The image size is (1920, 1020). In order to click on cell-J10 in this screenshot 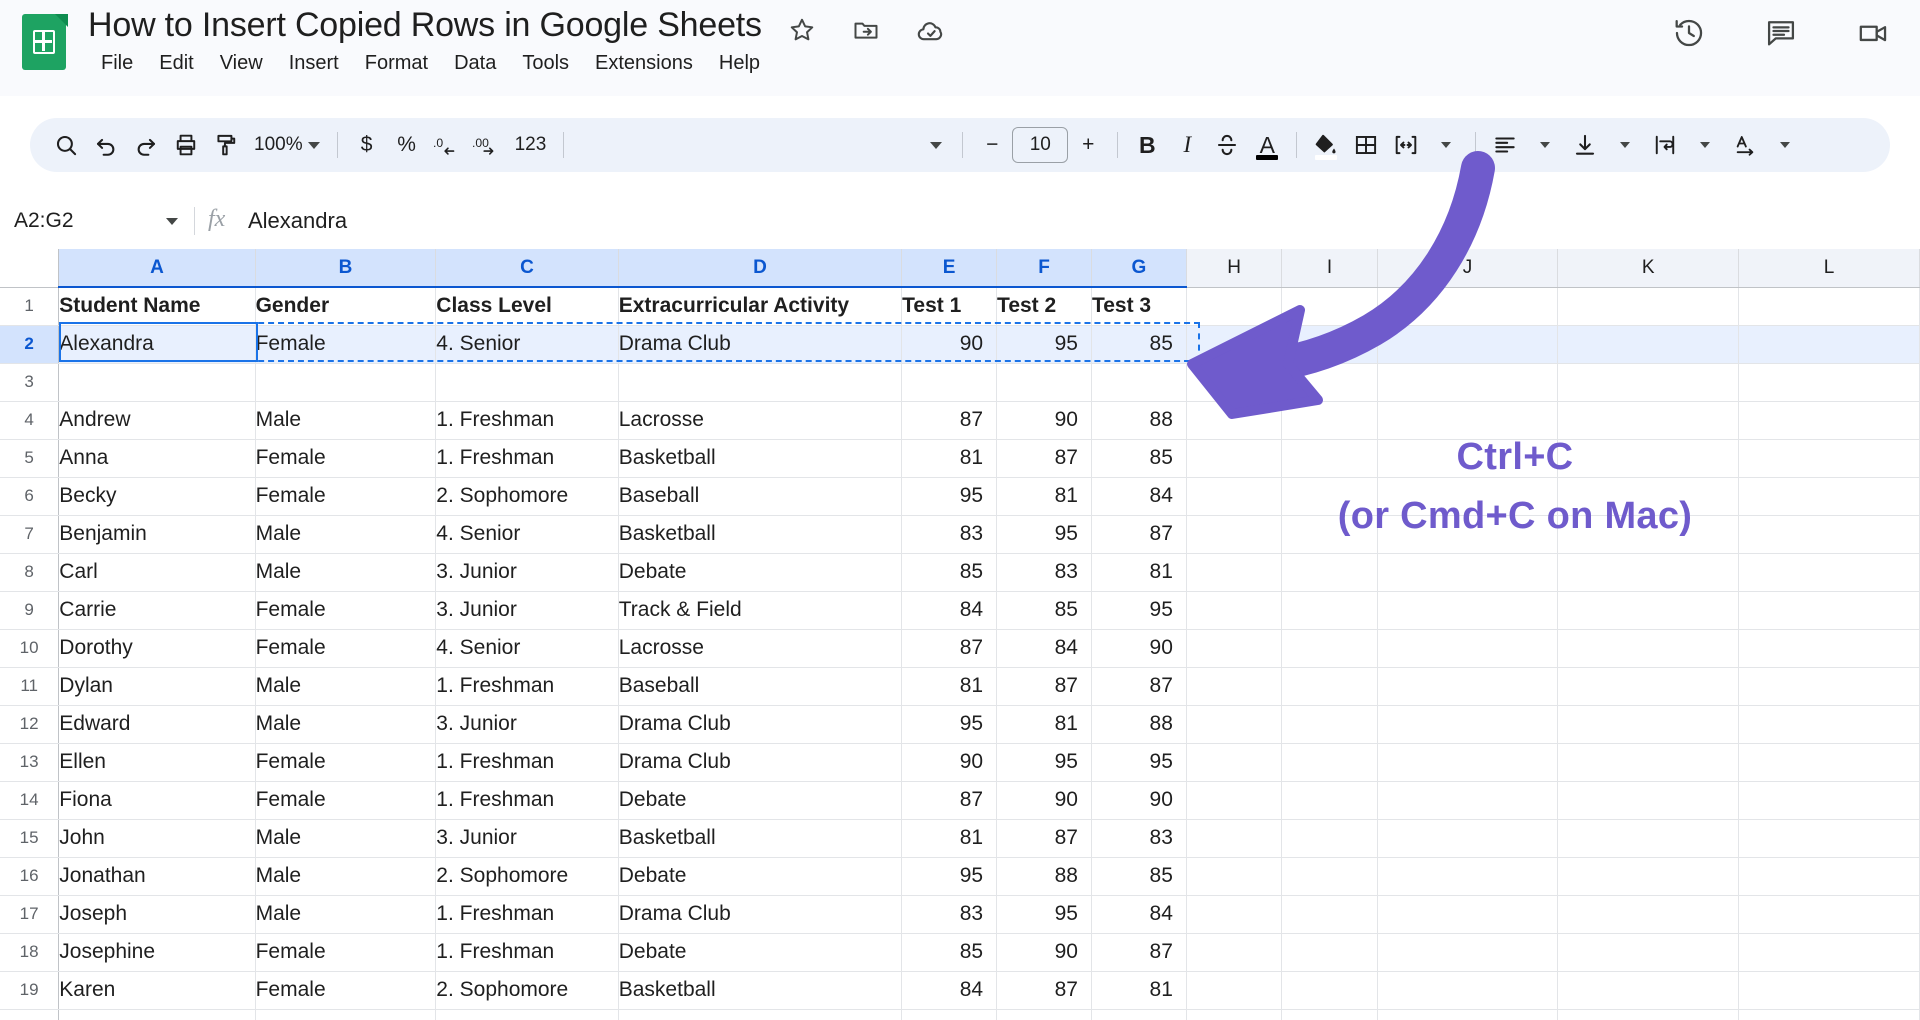, I will do `click(1468, 648)`.